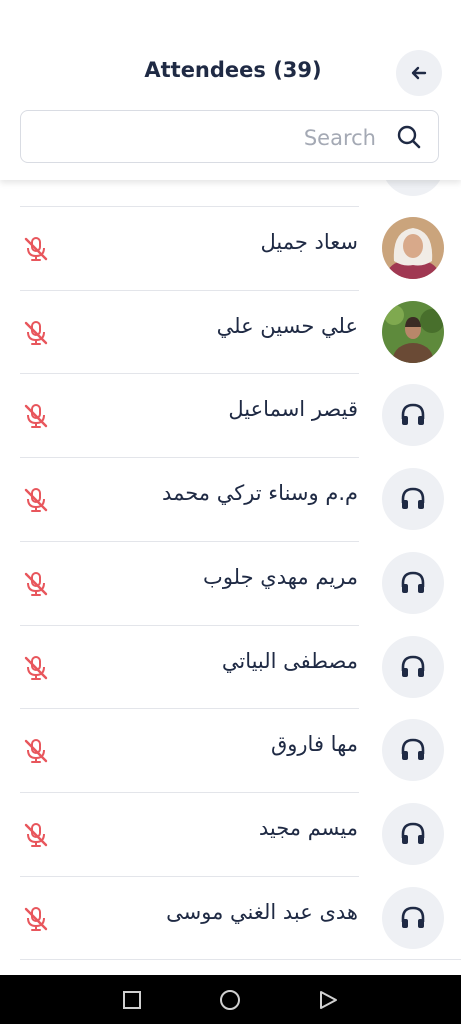 The width and height of the screenshot is (461, 1024). What do you see at coordinates (230, 749) in the screenshot?
I see `attendee-row: مها فاروق` at bounding box center [230, 749].